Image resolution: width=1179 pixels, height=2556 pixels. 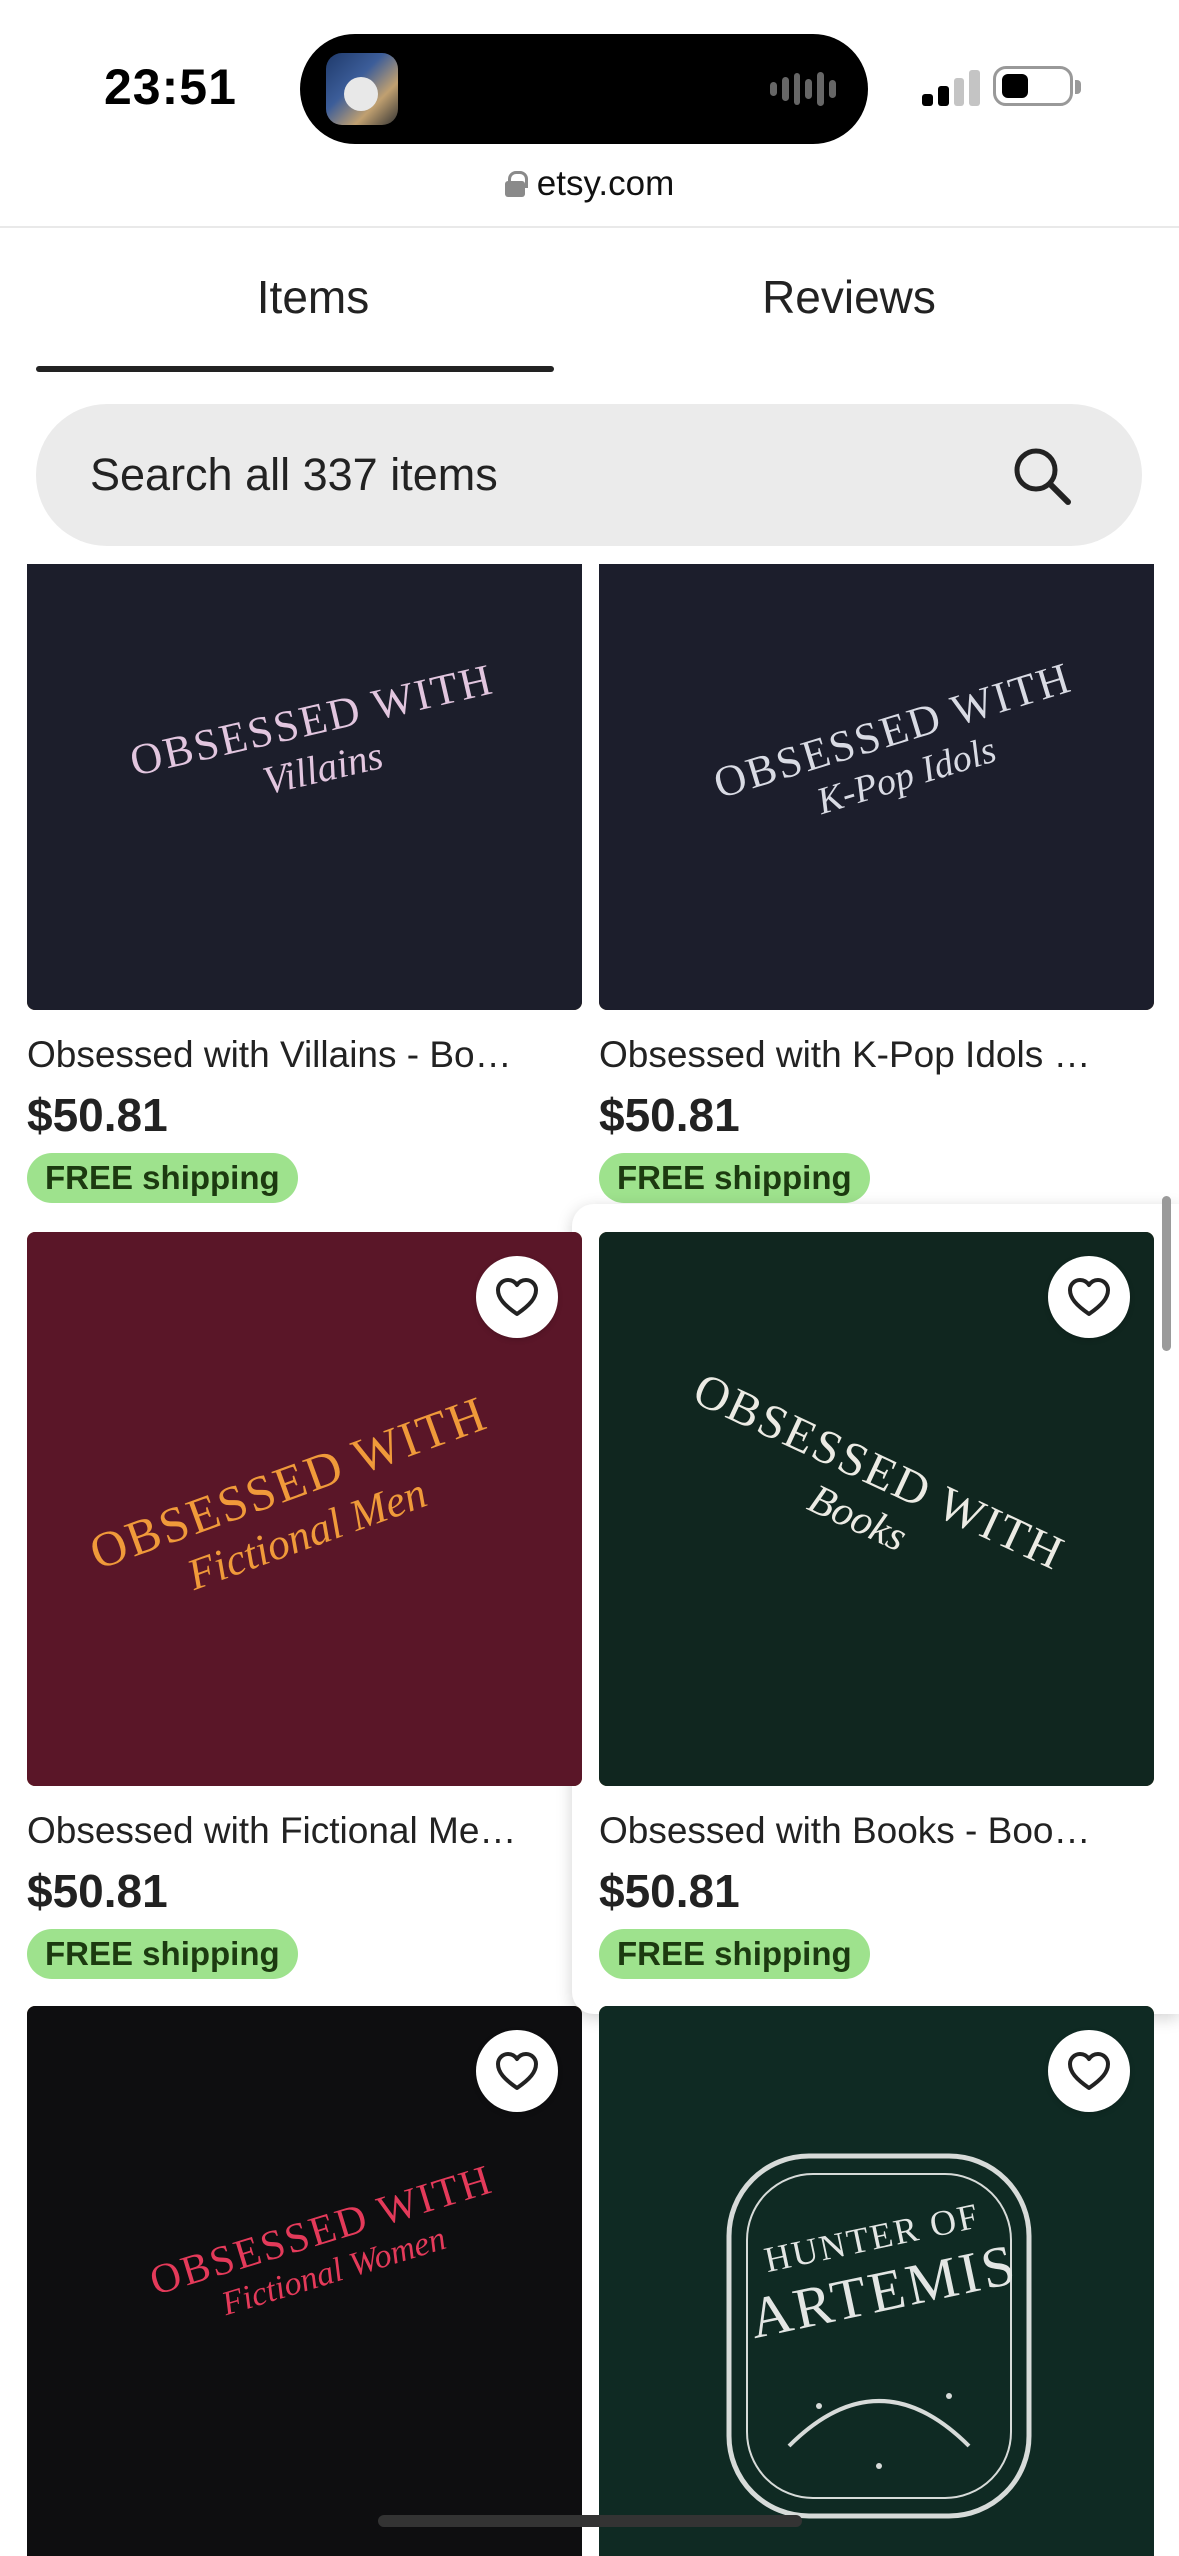 I want to click on listing-card: HUNTER OF ARTEMIS, so click(x=876, y=2281).